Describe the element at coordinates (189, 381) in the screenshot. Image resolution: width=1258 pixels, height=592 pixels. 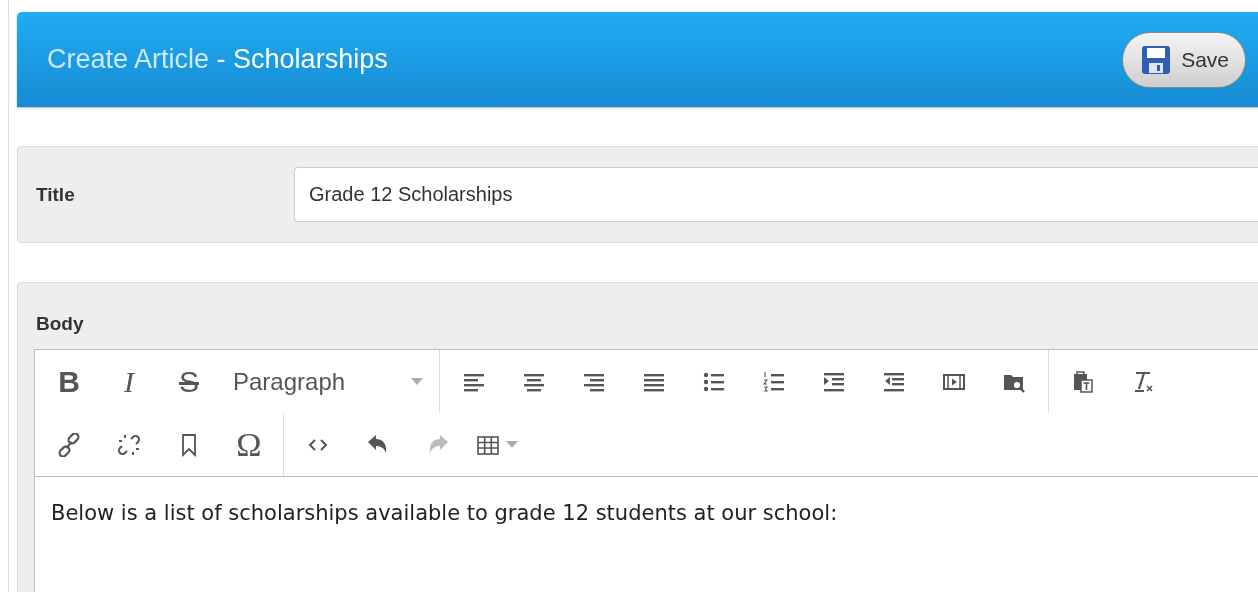
I see `strikethrough-button: S` at that location.